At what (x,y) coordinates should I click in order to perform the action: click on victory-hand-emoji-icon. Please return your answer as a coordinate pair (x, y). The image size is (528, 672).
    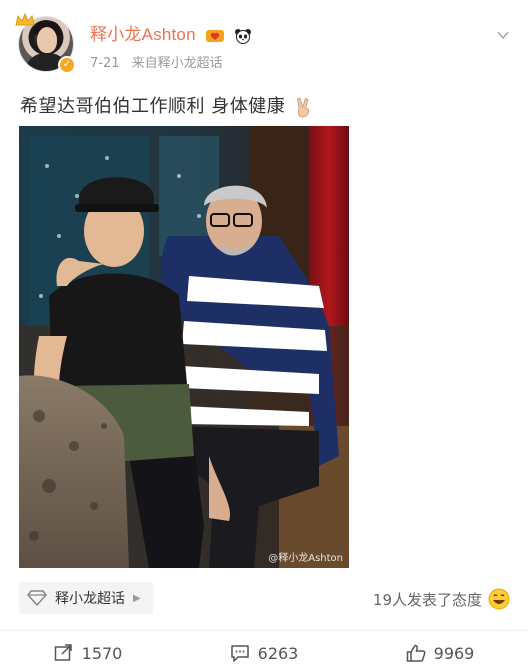
    Looking at the image, I should click on (303, 107).